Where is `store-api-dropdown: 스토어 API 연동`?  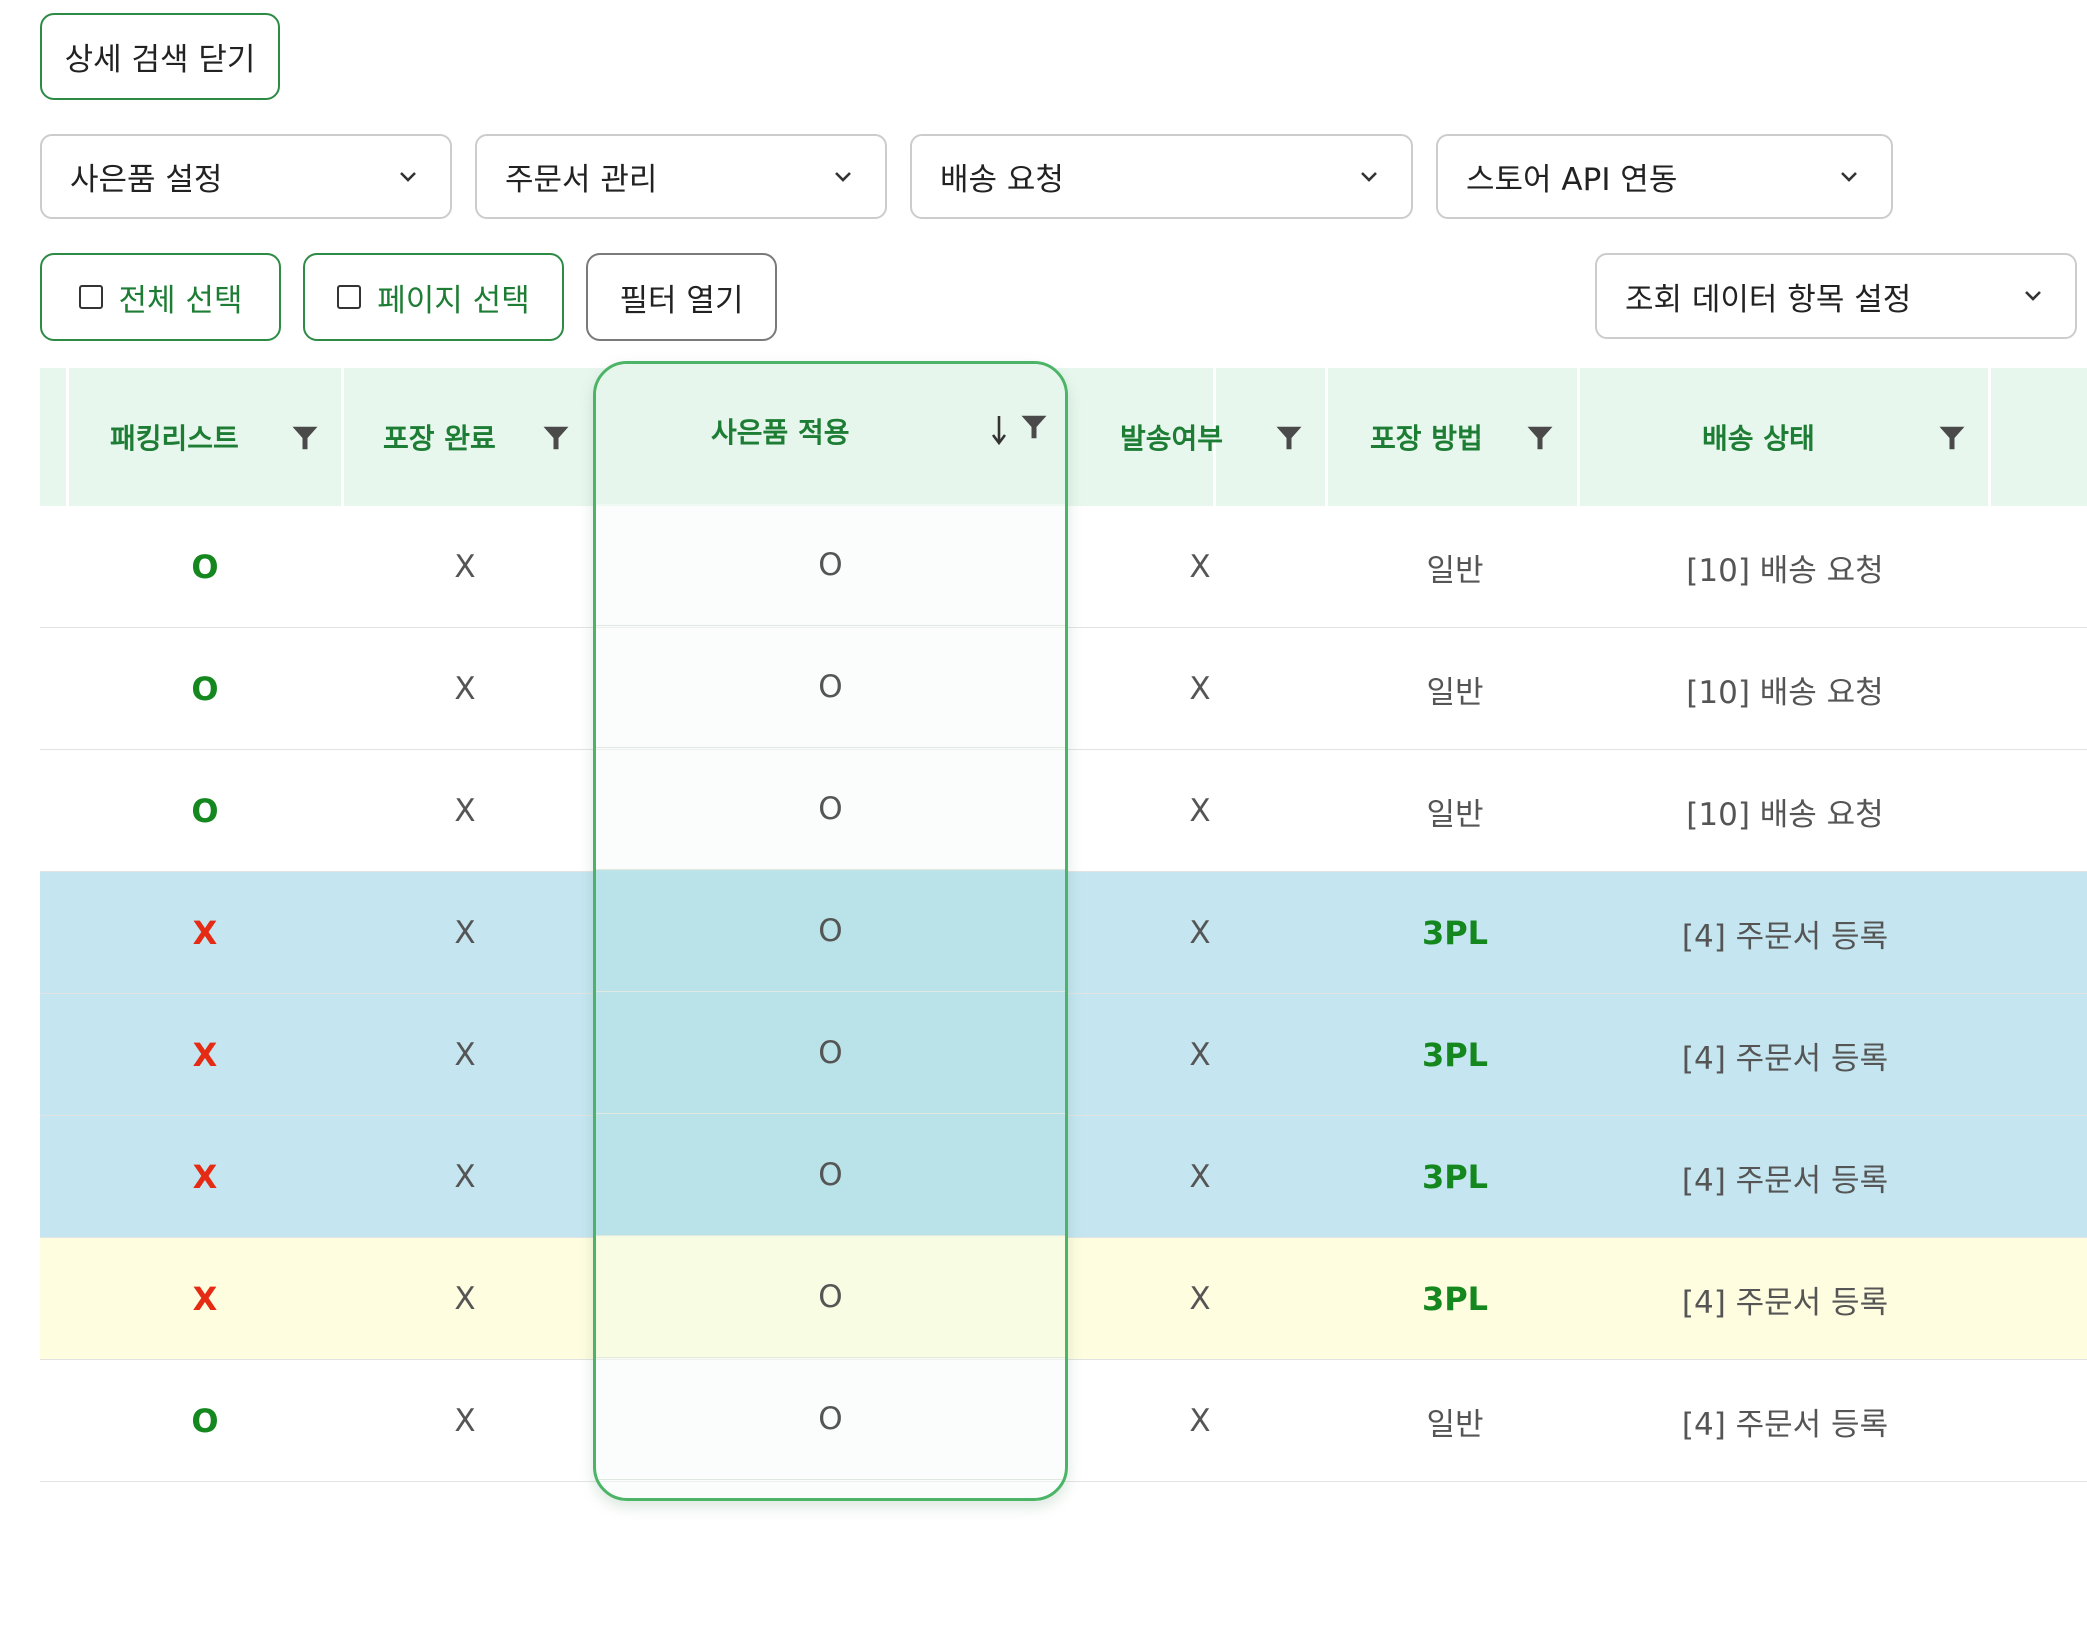 store-api-dropdown: 스토어 API 연동 is located at coordinates (1664, 176).